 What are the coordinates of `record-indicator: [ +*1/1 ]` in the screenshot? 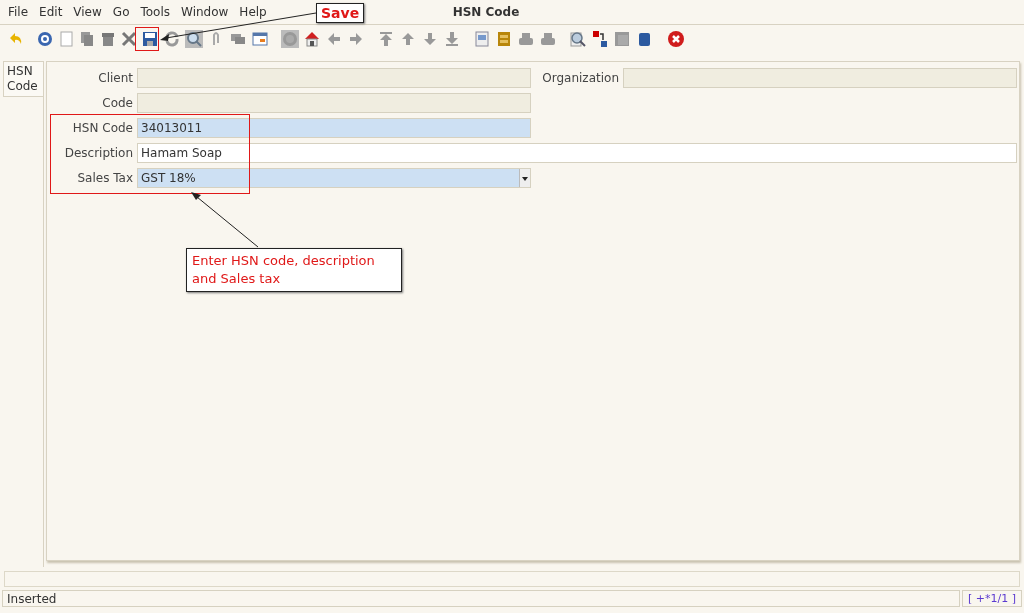 It's located at (992, 598).